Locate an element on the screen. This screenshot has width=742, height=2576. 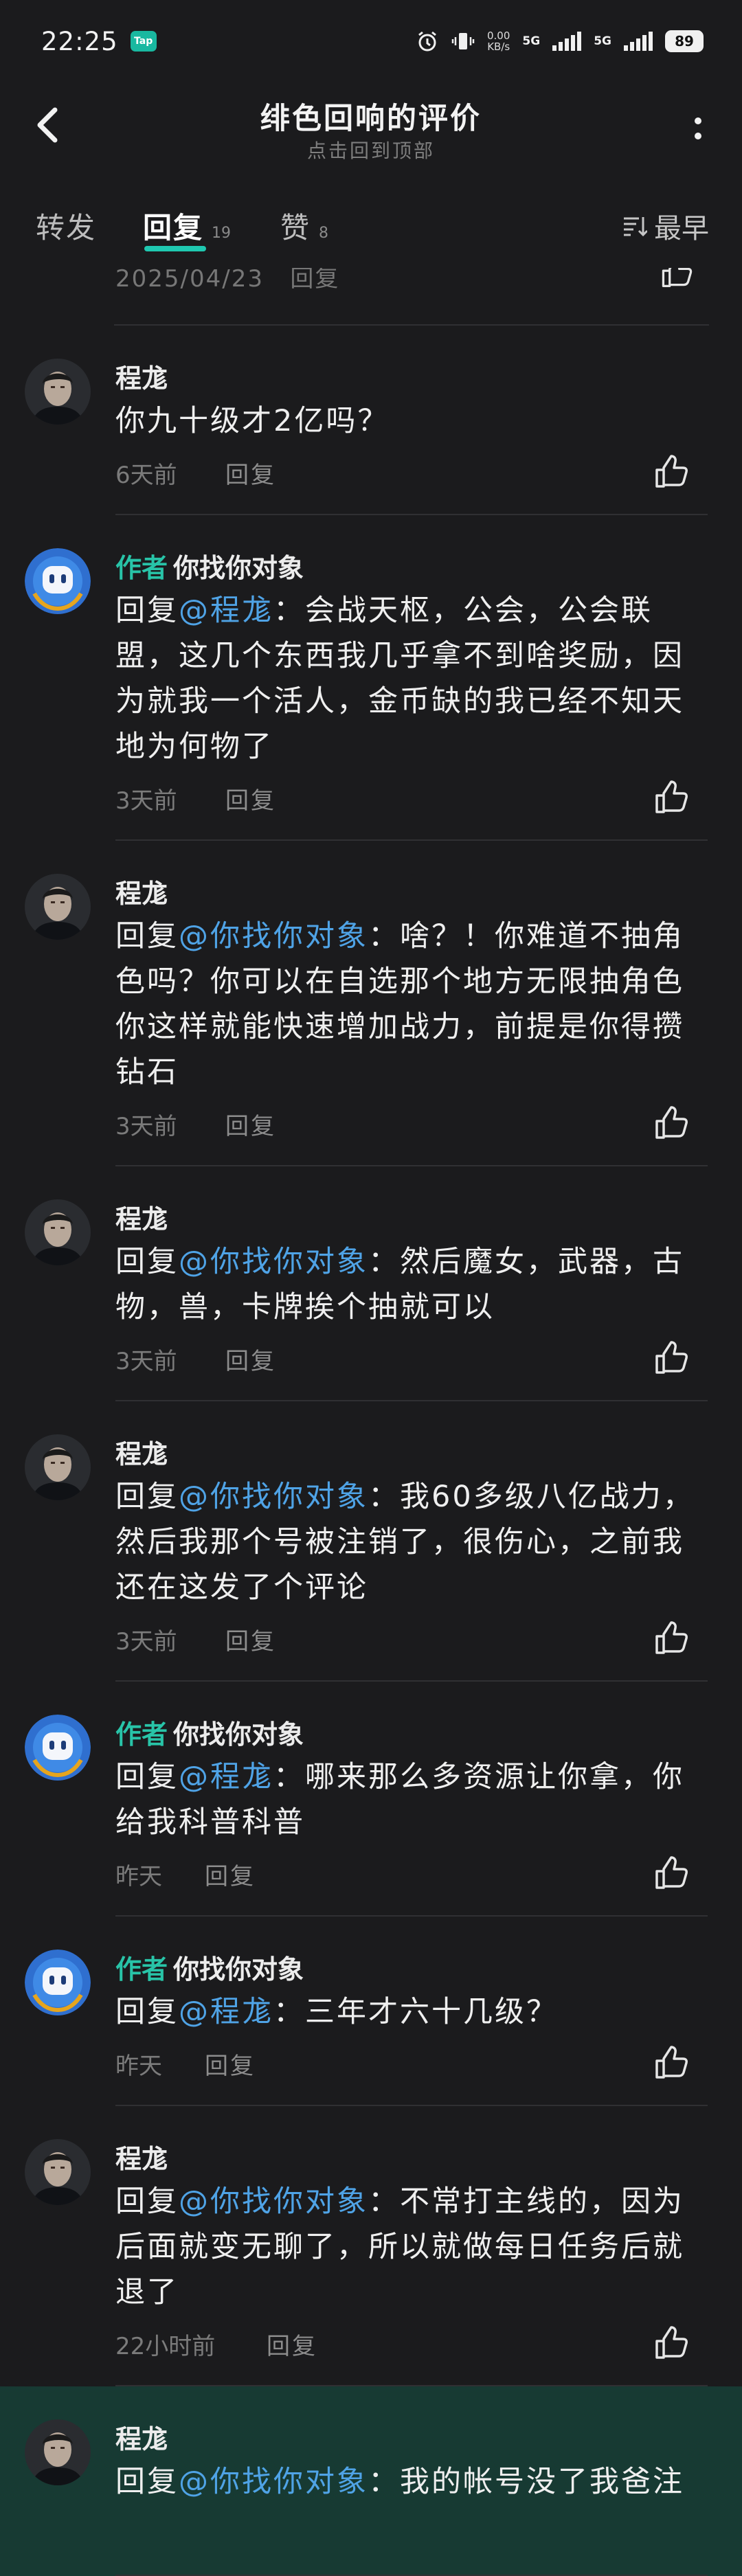
reply-item: 作者 你找你对象 回复@程尨：三年才六十几级？ 昨天 回复 is located at coordinates (371, 2011).